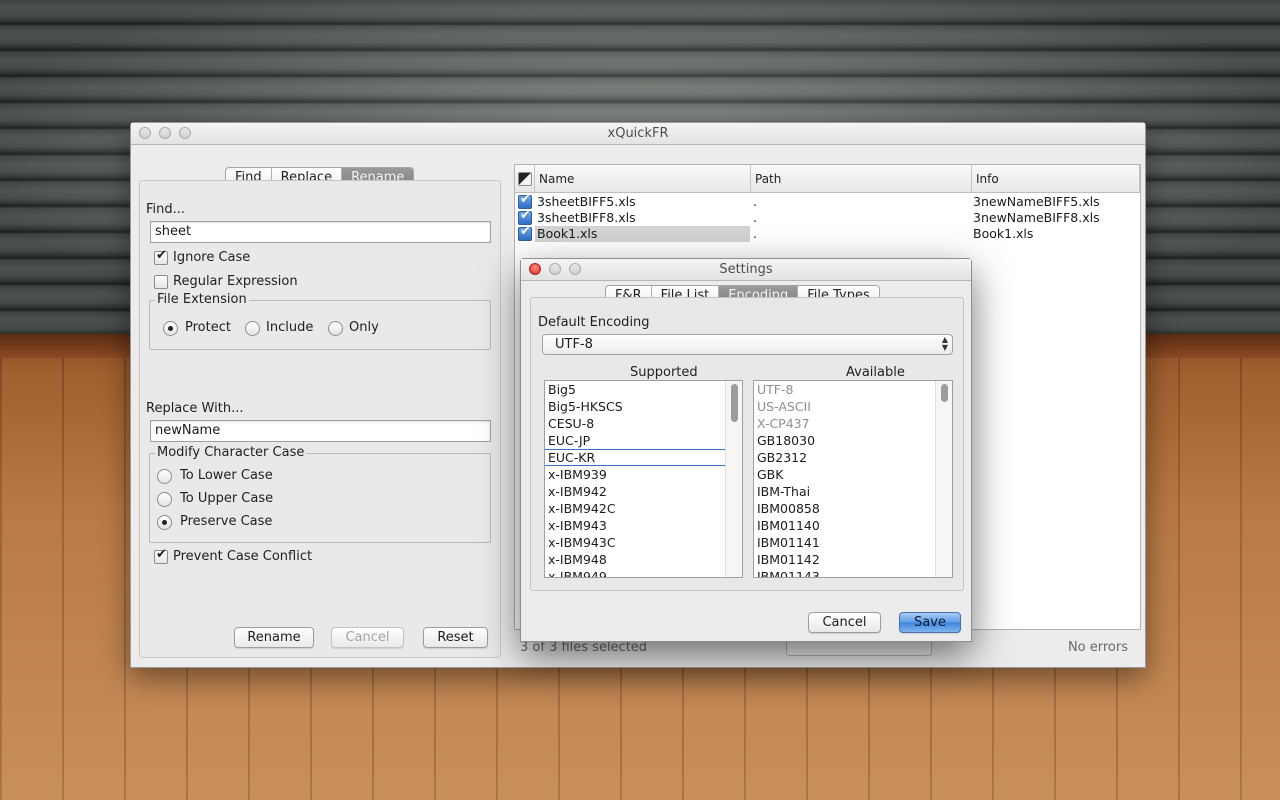 Image resolution: width=1280 pixels, height=800 pixels. Describe the element at coordinates (943, 479) in the screenshot. I see `available-scrollbar` at that location.